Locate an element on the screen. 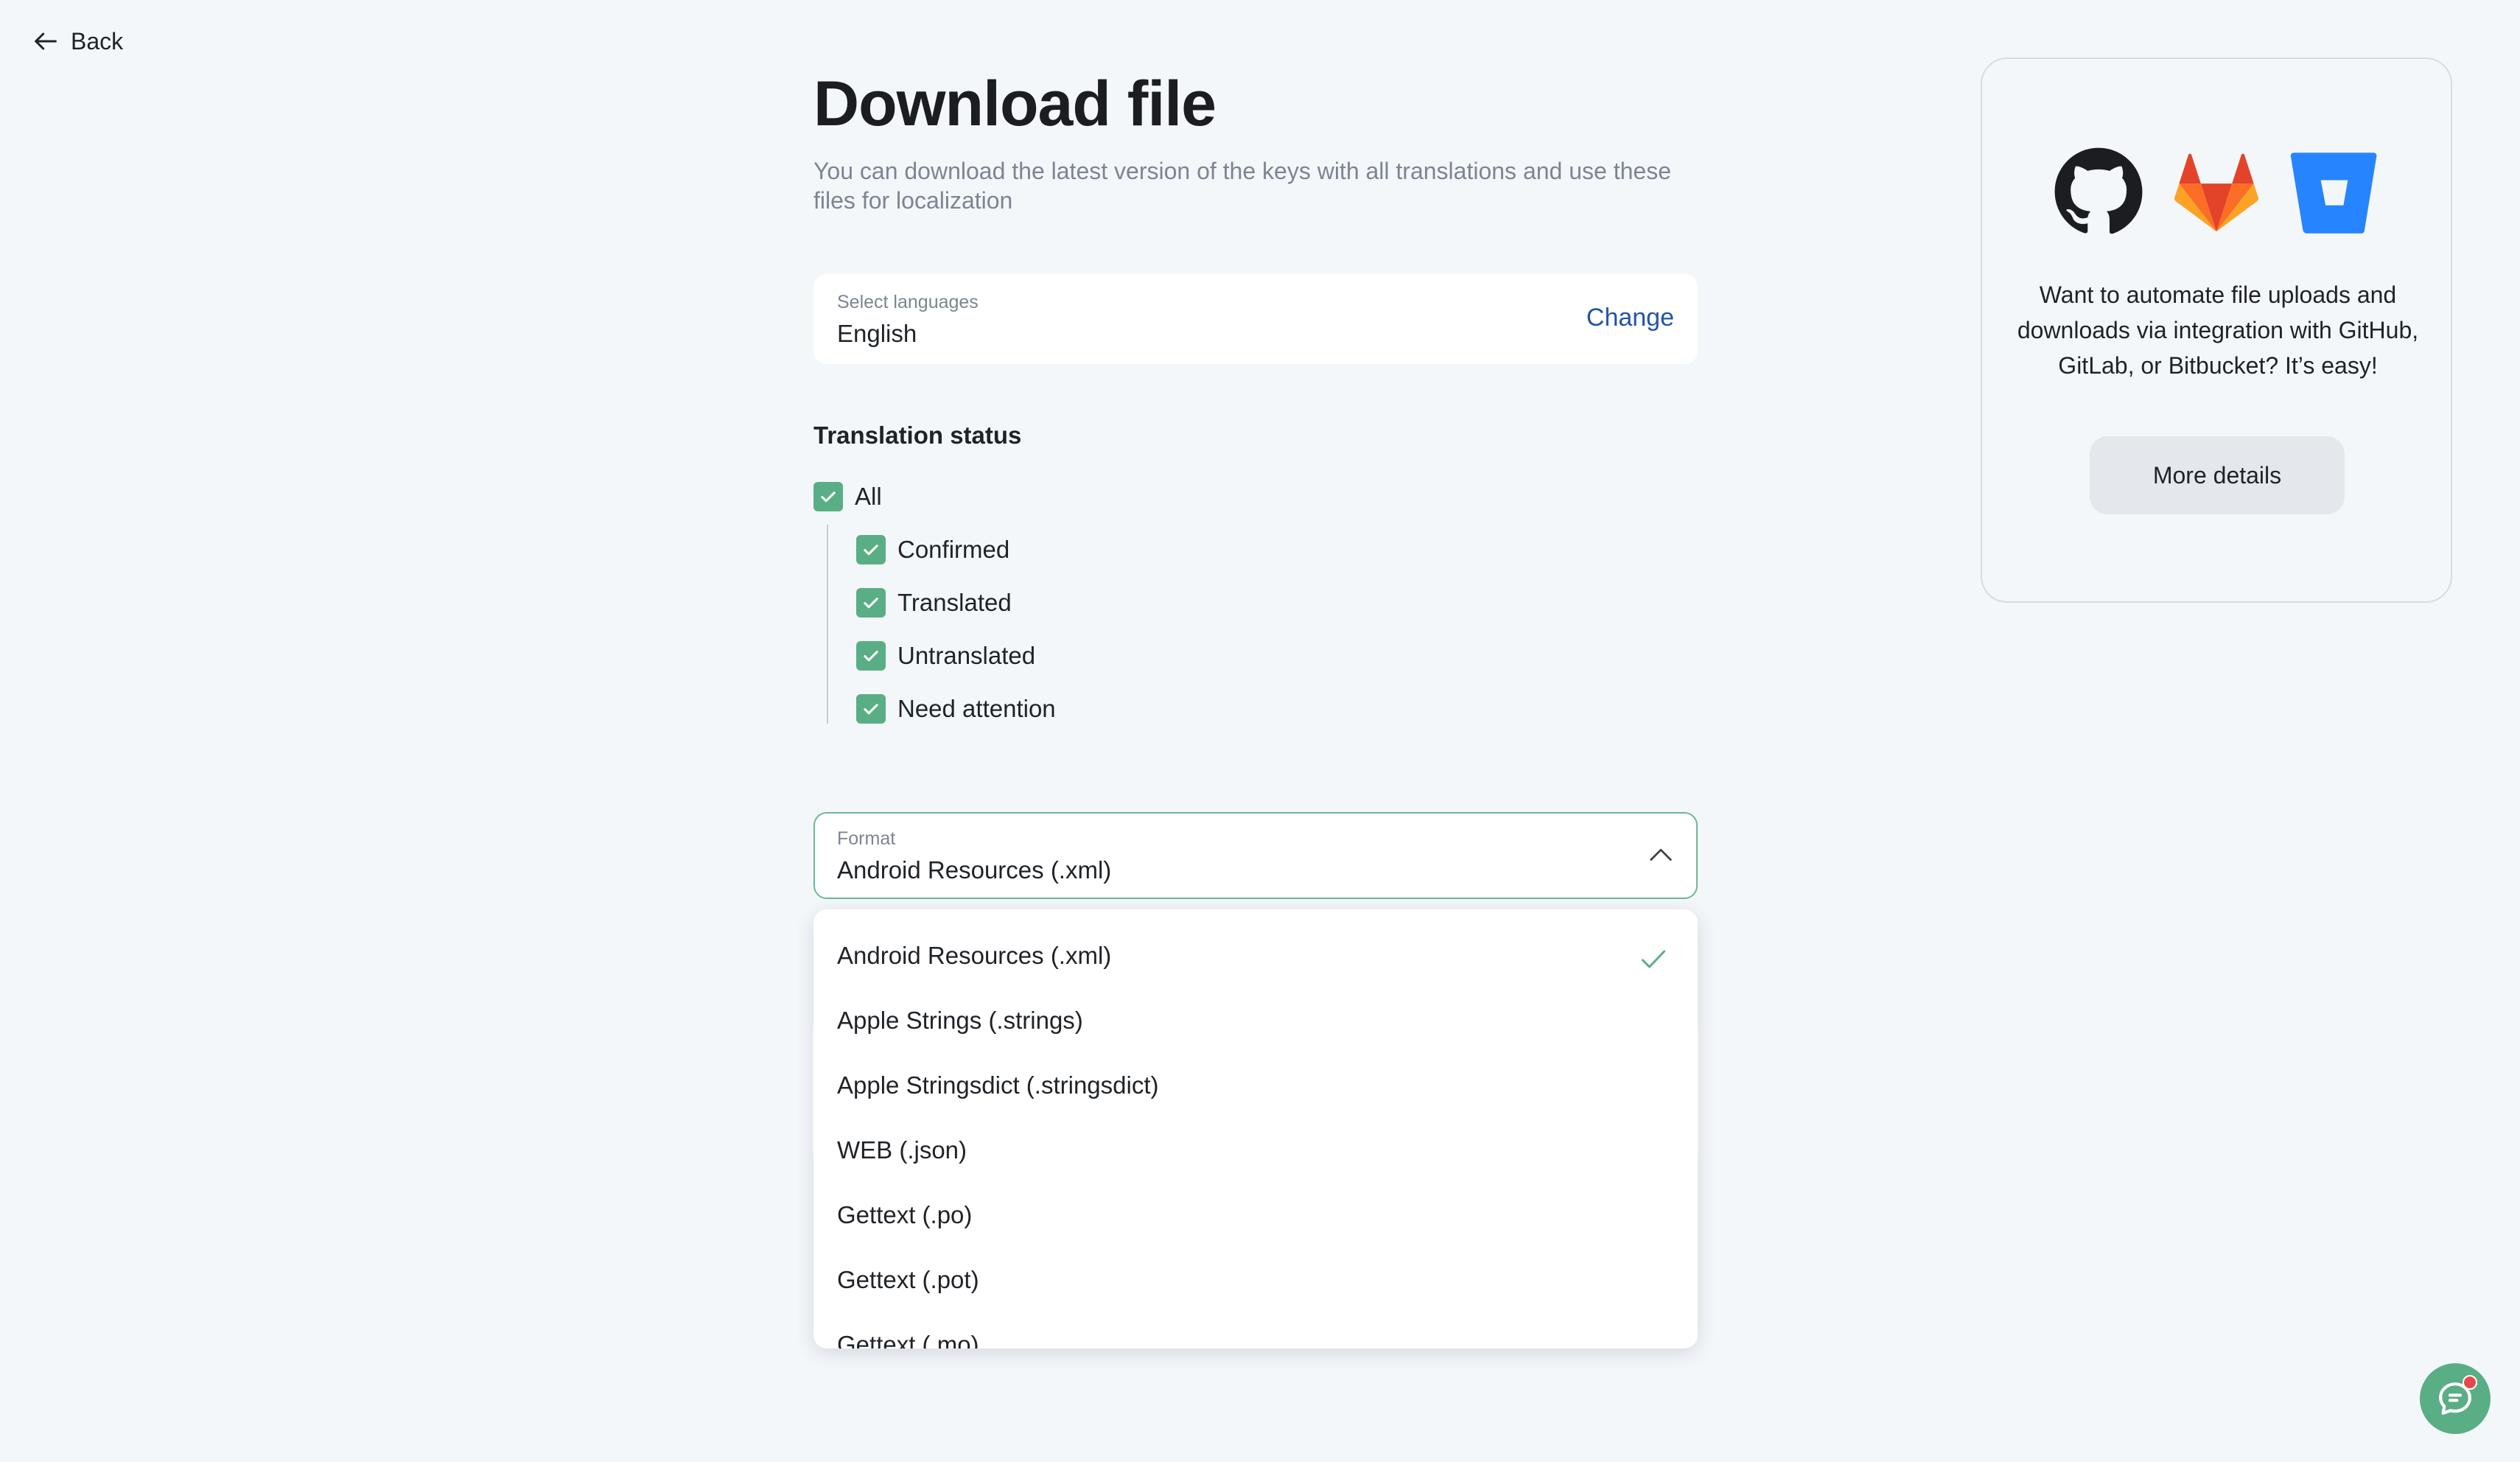 Image resolution: width=2520 pixels, height=1462 pixels. gitlab-icon is located at coordinates (2216, 192).